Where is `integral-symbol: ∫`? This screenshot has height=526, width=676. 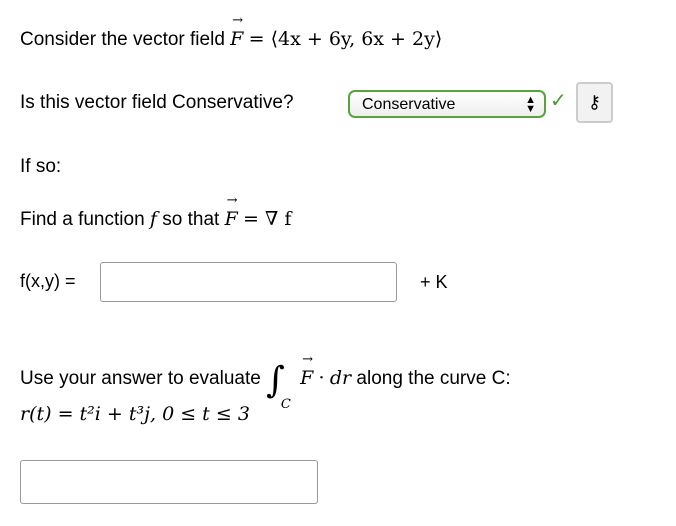 integral-symbol: ∫ is located at coordinates (275, 380).